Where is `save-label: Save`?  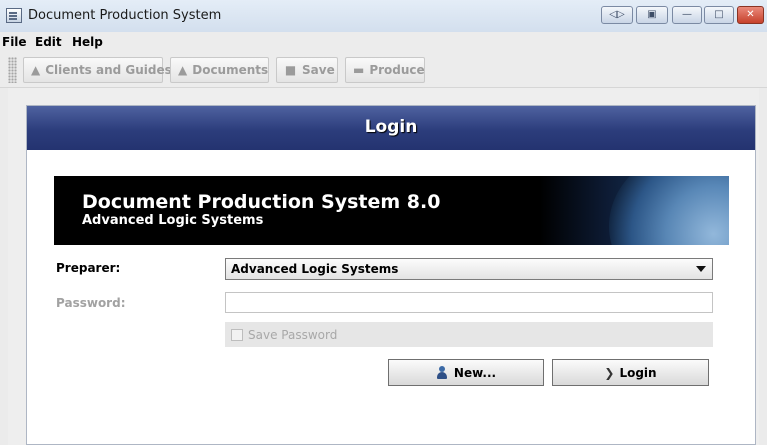 save-label: Save is located at coordinates (318, 70).